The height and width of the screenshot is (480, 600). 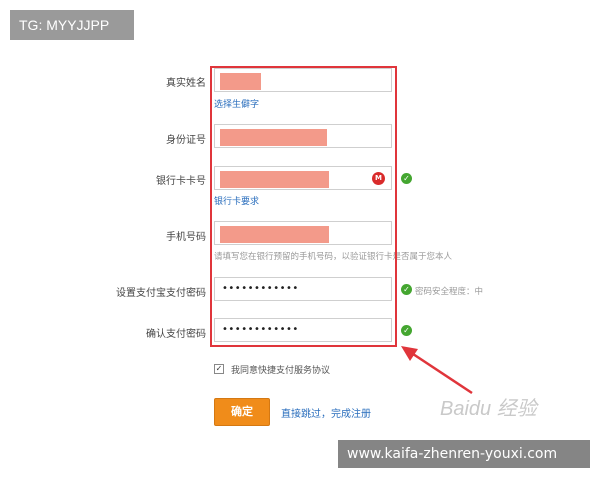 What do you see at coordinates (176, 334) in the screenshot?
I see `confirm-password-label: 确认支付密码` at bounding box center [176, 334].